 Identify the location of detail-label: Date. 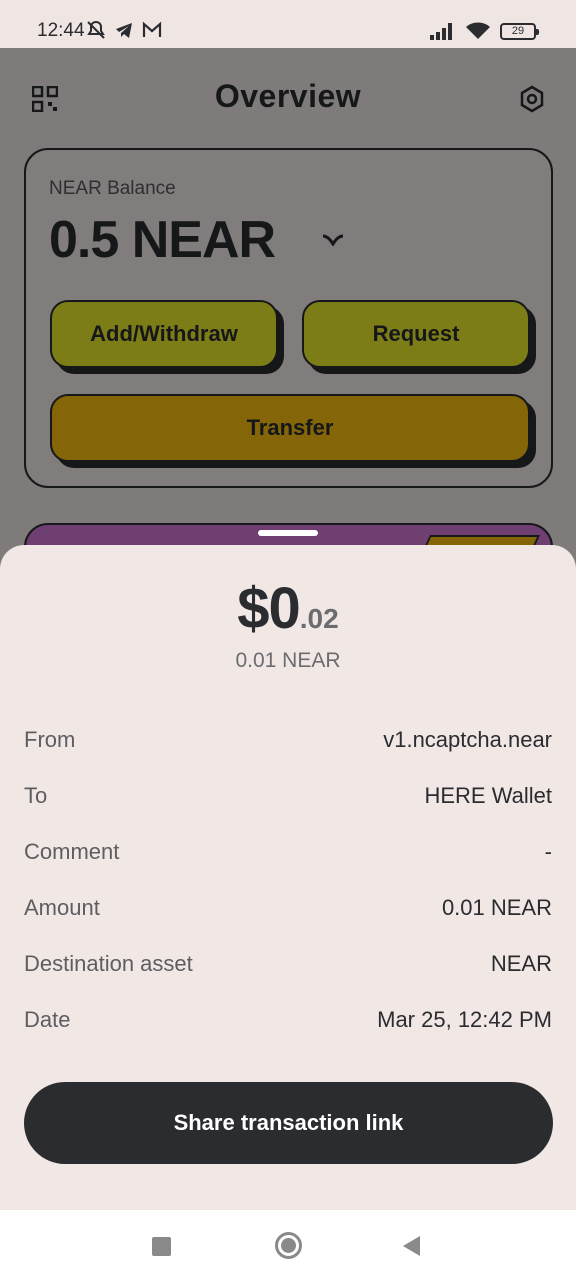
(47, 1019).